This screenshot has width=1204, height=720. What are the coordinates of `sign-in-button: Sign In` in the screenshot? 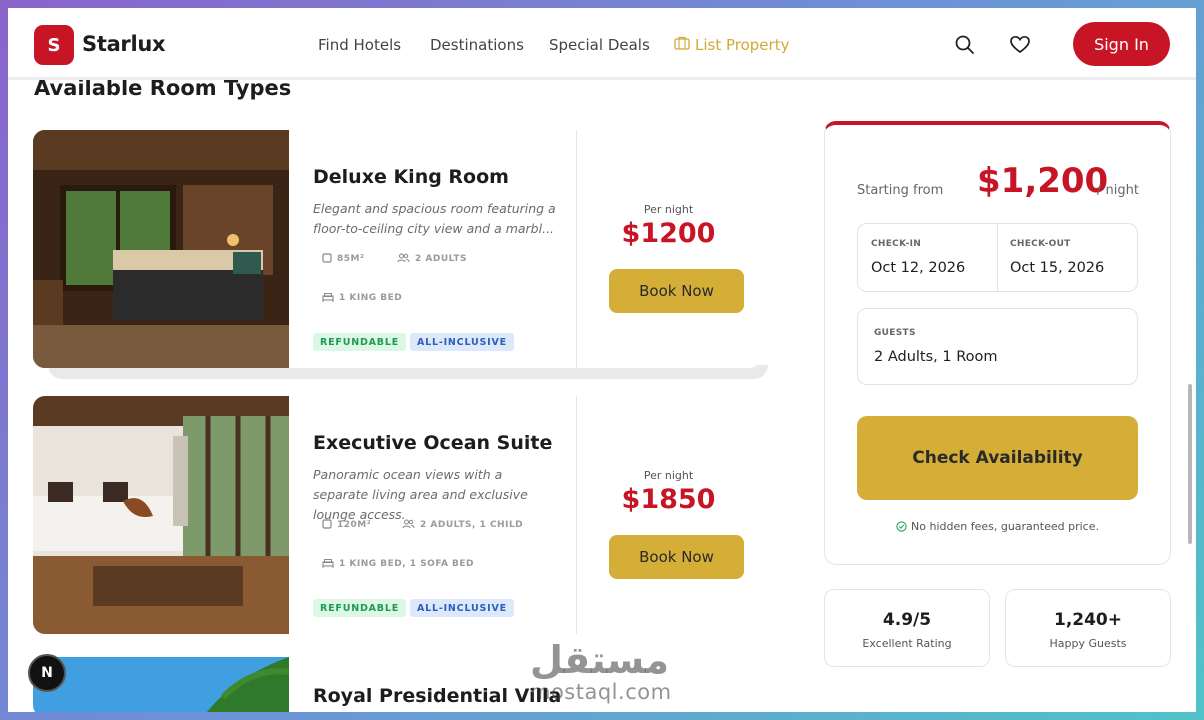 It's located at (1121, 44).